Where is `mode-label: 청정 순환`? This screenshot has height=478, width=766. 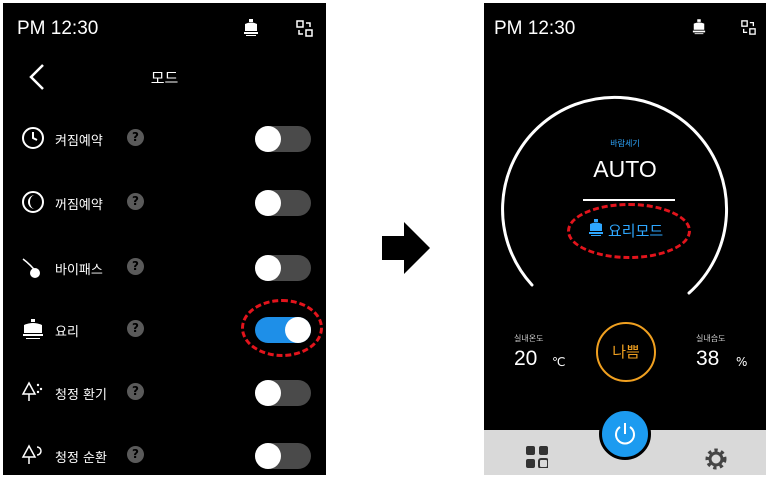 mode-label: 청정 순환 is located at coordinates (81, 458).